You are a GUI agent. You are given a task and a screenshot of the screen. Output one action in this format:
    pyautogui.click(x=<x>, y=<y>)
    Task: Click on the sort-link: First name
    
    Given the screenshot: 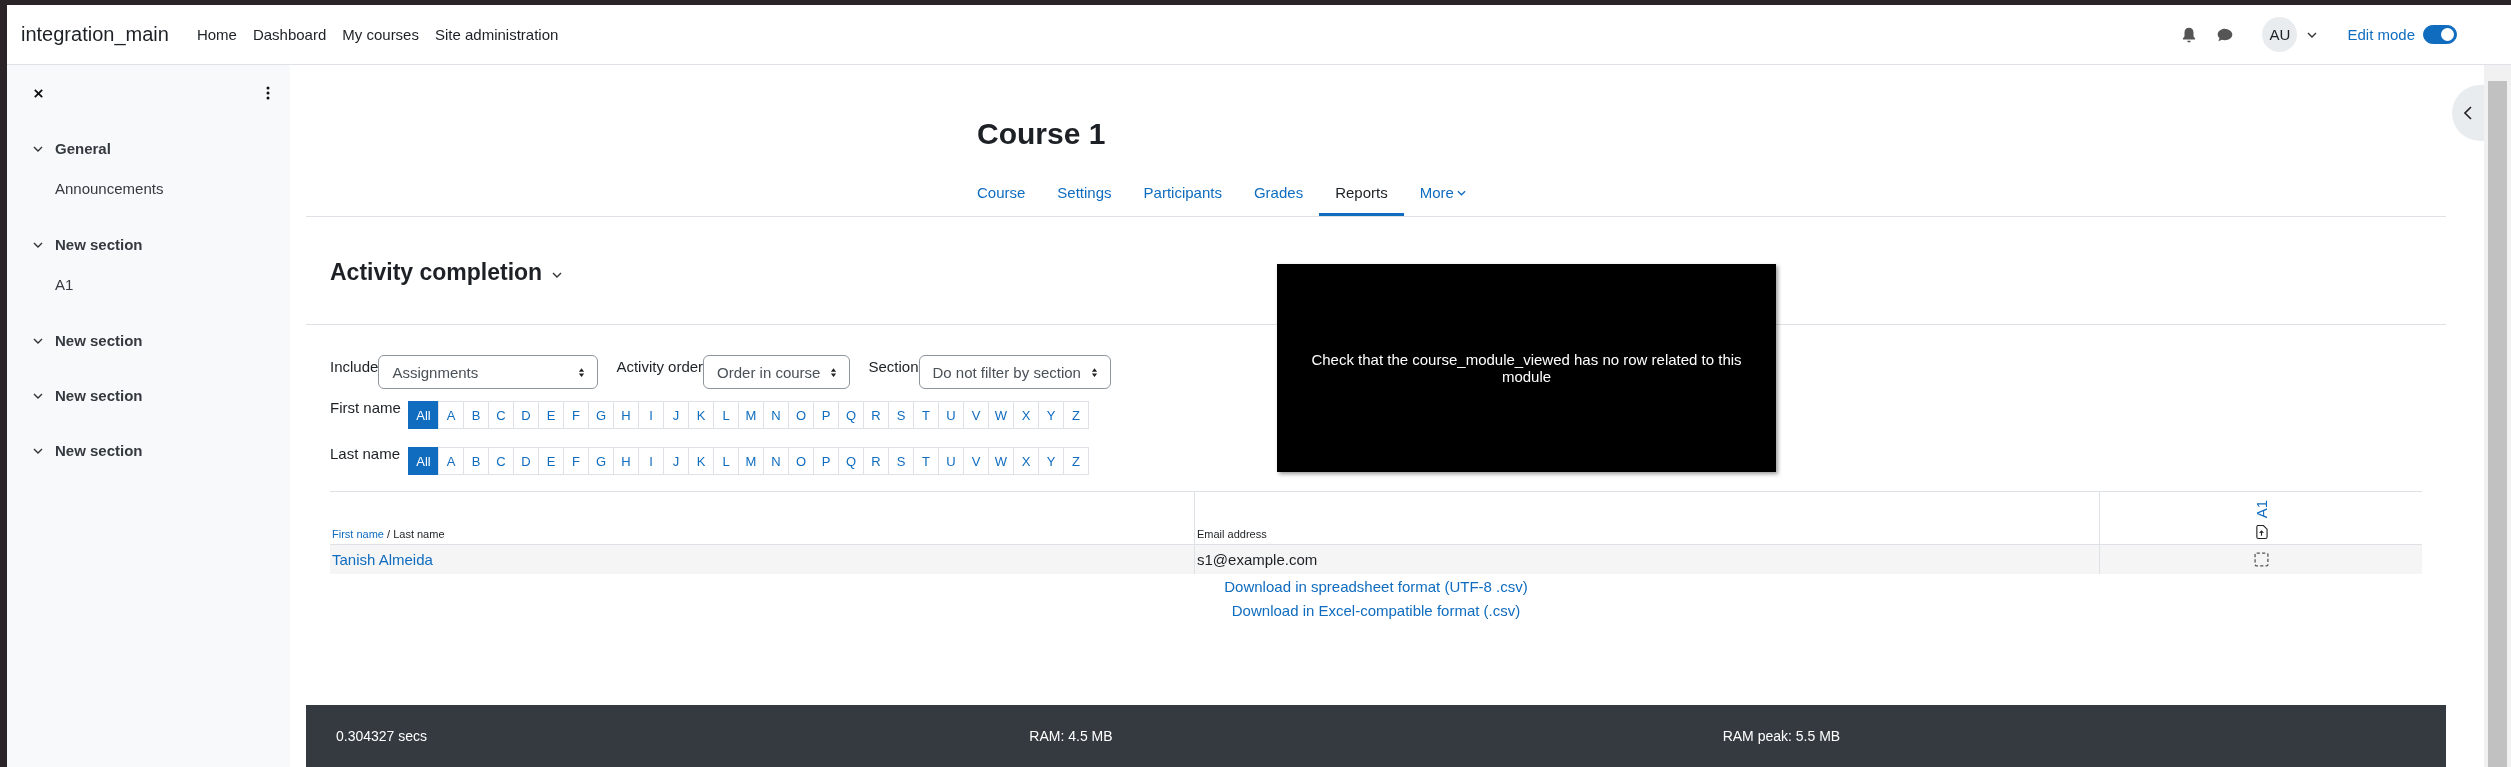 What is the action you would take?
    pyautogui.click(x=358, y=534)
    